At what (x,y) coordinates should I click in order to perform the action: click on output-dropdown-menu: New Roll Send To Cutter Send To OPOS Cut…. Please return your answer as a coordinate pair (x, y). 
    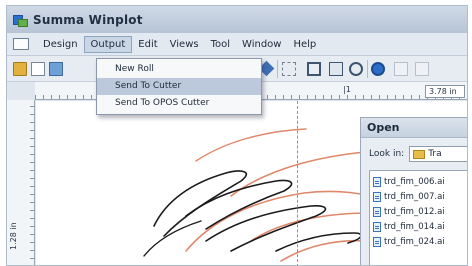
    Looking at the image, I should click on (179, 86).